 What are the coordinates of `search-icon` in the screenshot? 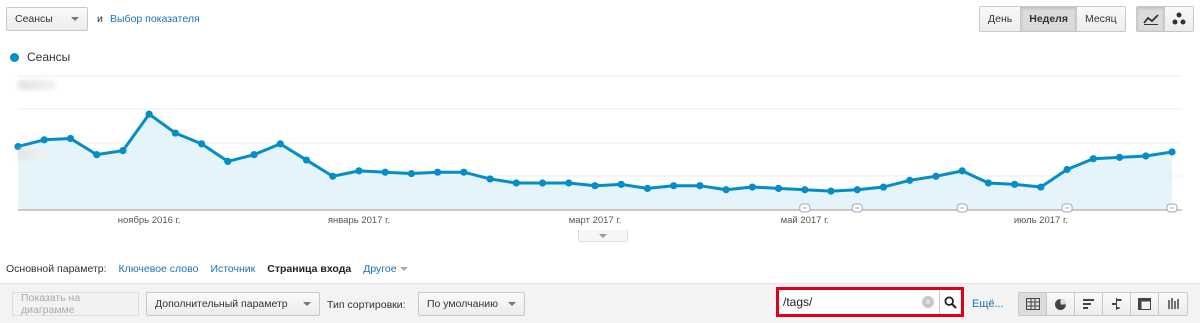 It's located at (950, 302).